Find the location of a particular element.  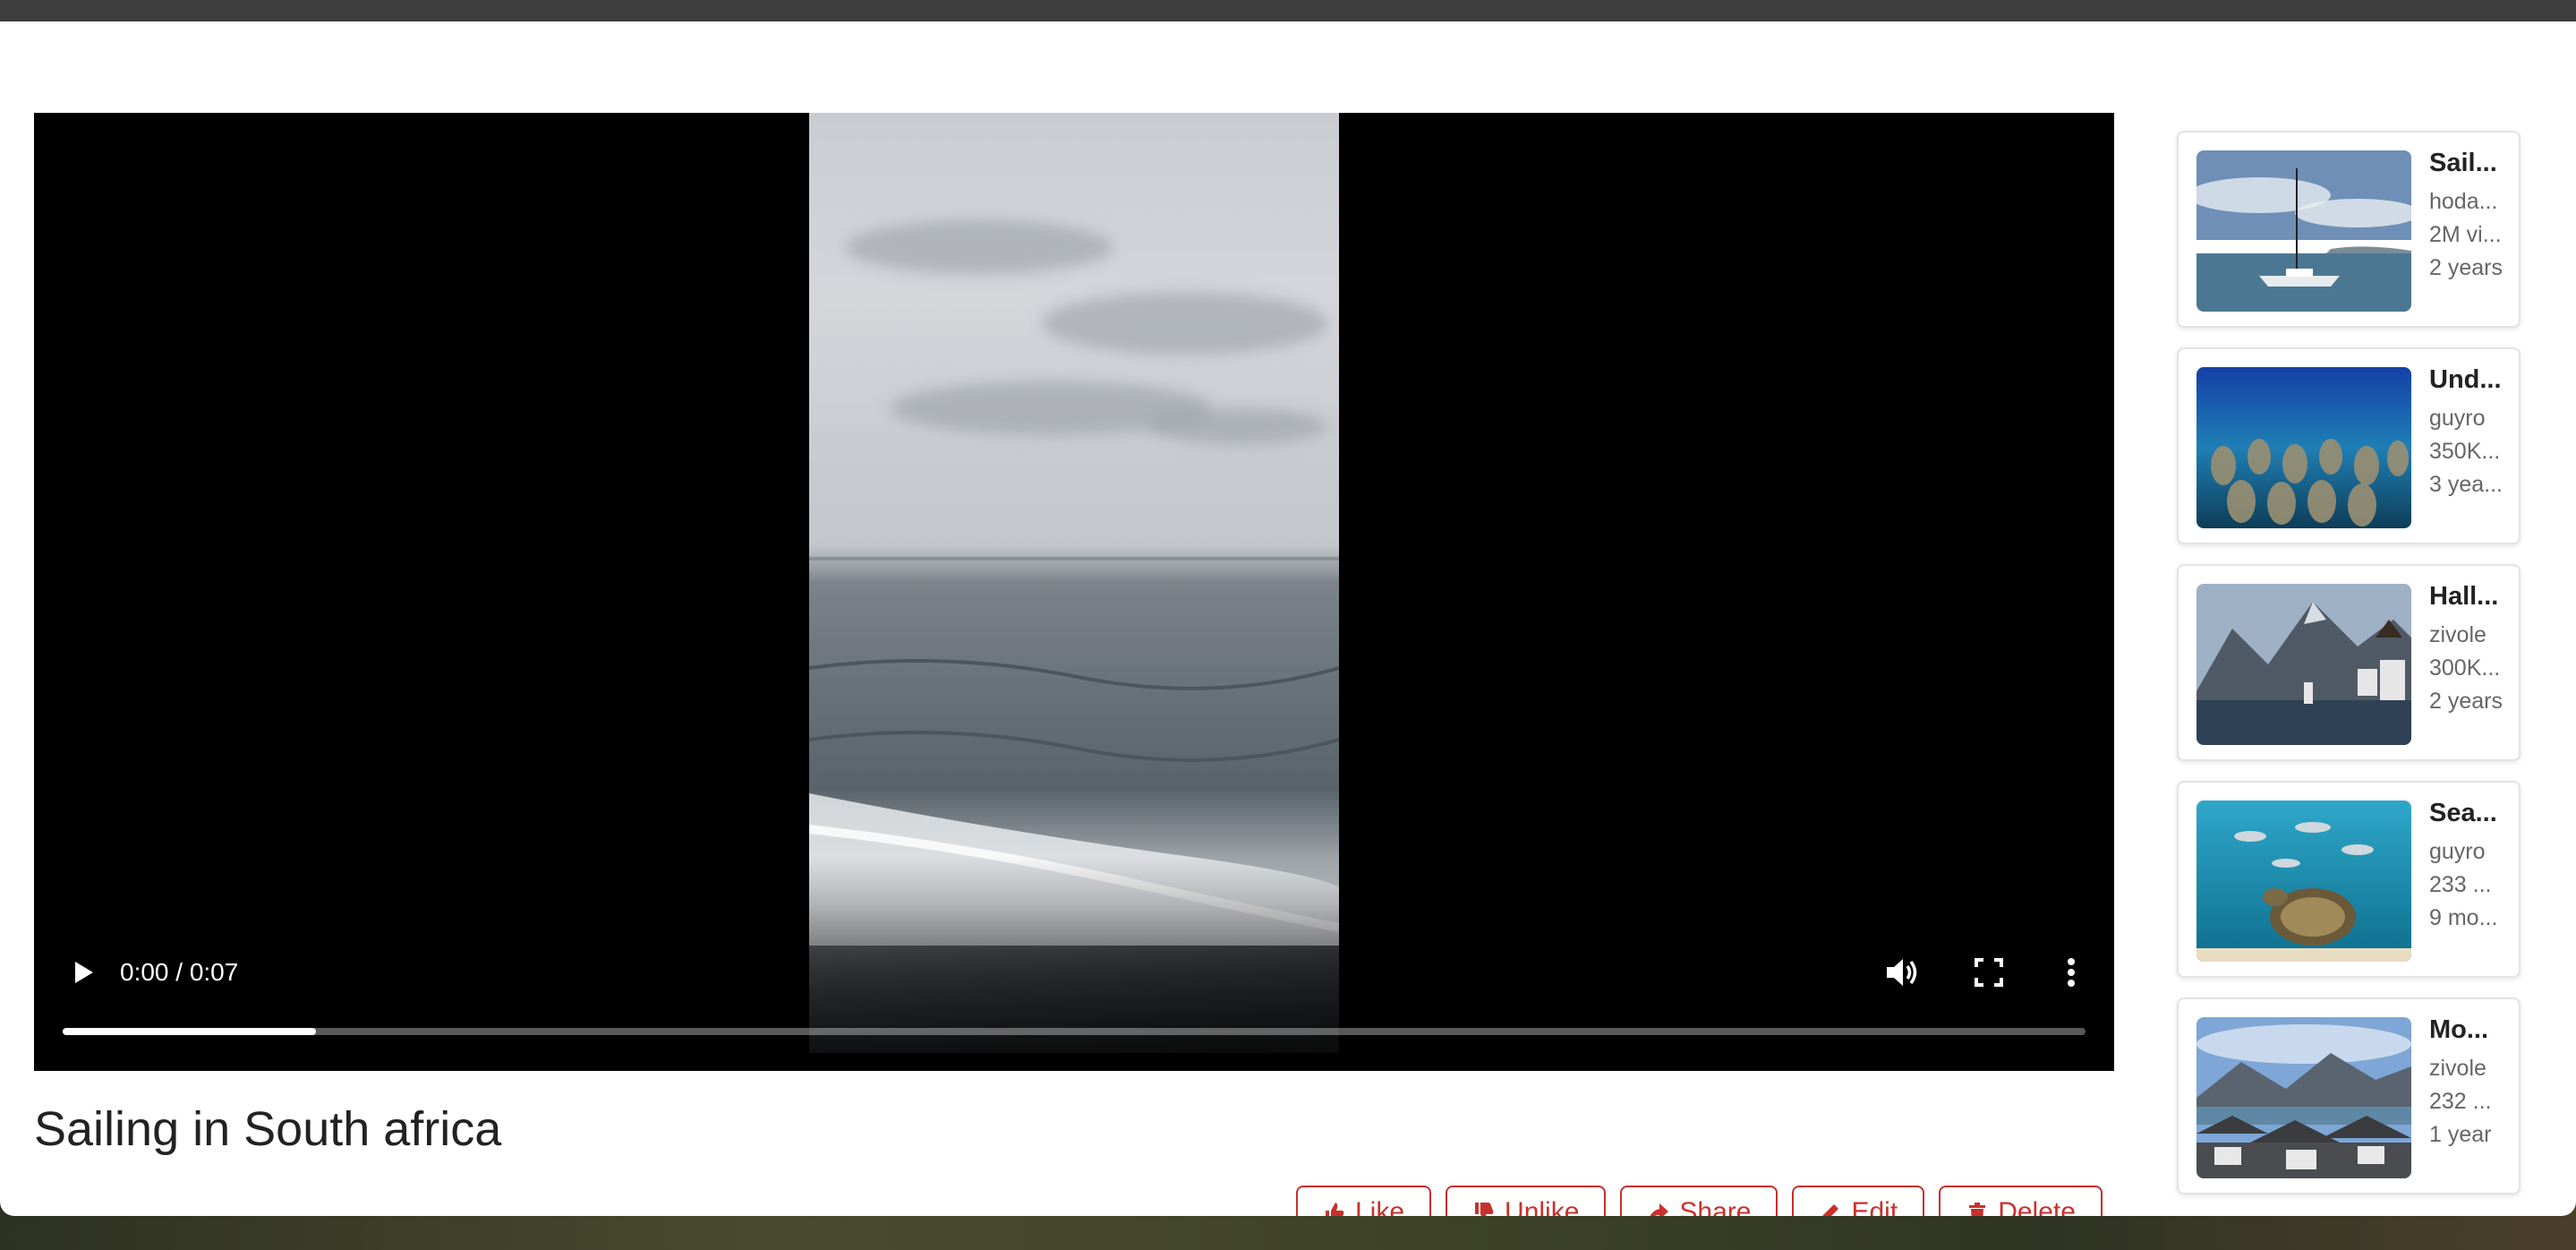

edit-button: Edit is located at coordinates (1858, 1201).